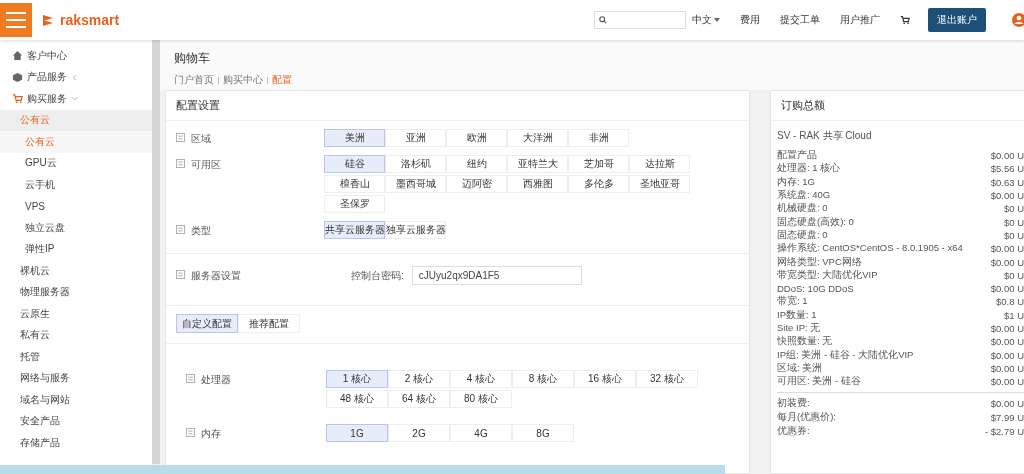 The width and height of the screenshot is (1024, 474). I want to click on option-button: 欧洲, so click(476, 138).